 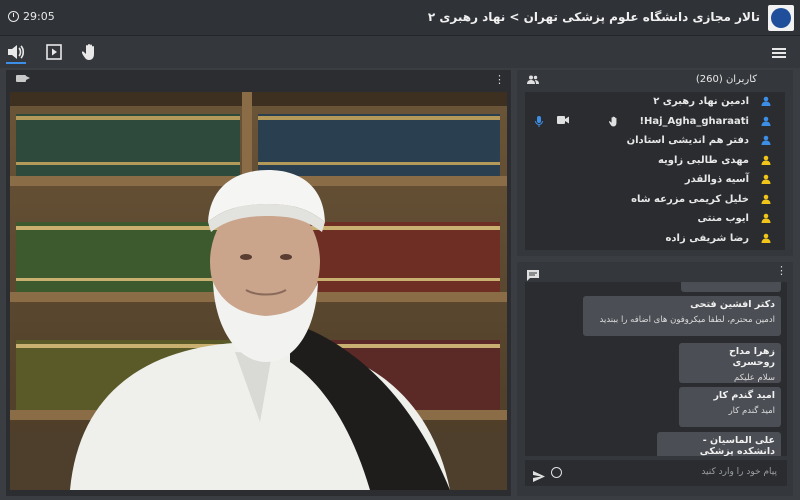 I want to click on user-item: خلیل کریمی مزرعه شاه, so click(x=655, y=200).